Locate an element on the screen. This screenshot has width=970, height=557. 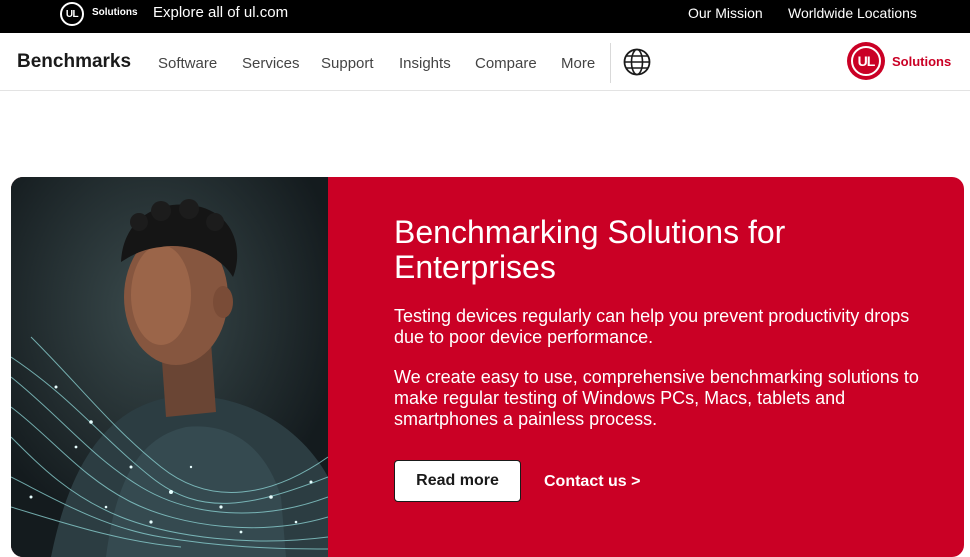
ul-solutions-logo: UL is located at coordinates (72, 14).